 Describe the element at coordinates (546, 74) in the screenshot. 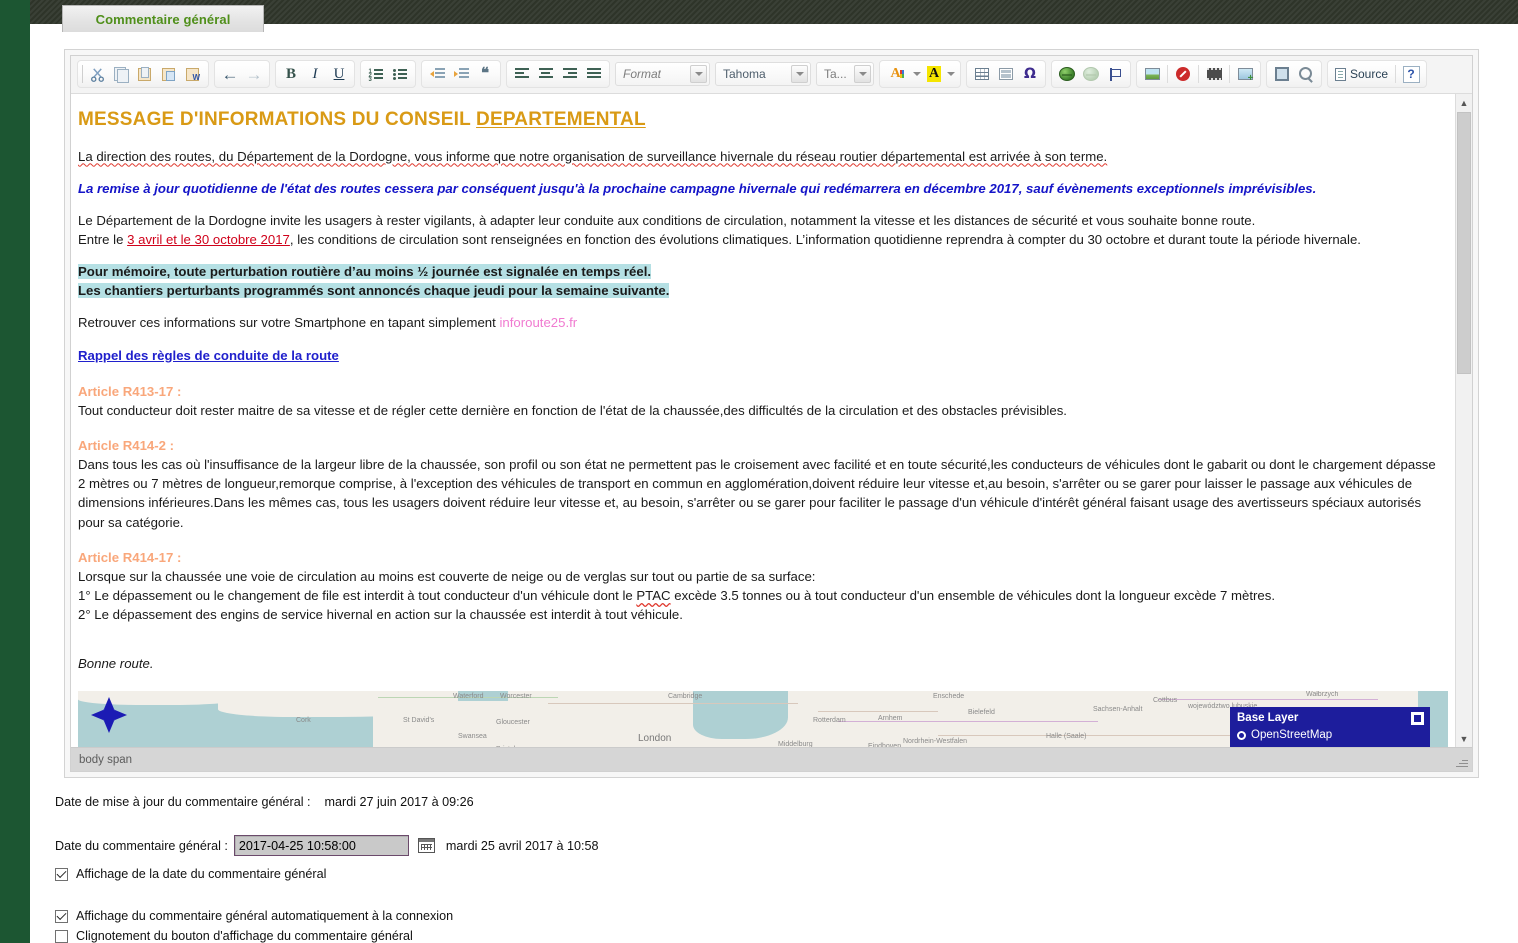

I see `align-center-icon` at that location.